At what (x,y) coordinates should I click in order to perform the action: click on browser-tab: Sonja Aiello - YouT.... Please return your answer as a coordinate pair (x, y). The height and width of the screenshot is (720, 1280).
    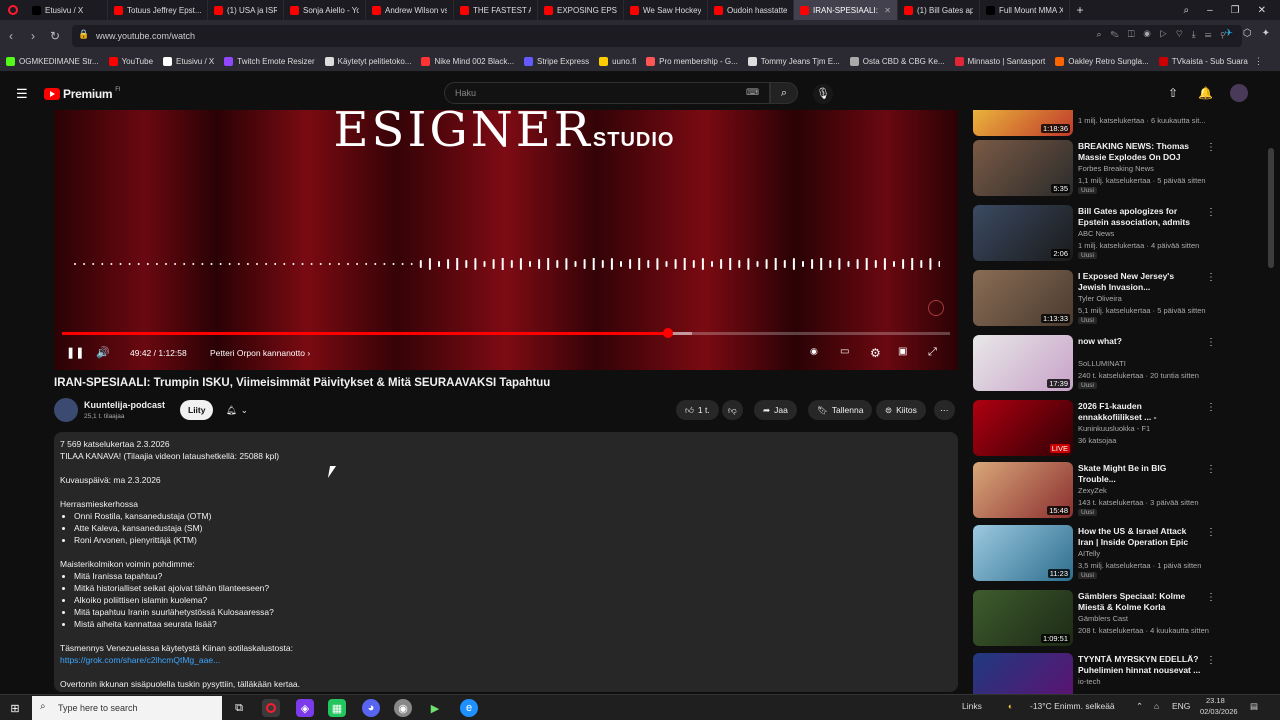
    Looking at the image, I should click on (325, 10).